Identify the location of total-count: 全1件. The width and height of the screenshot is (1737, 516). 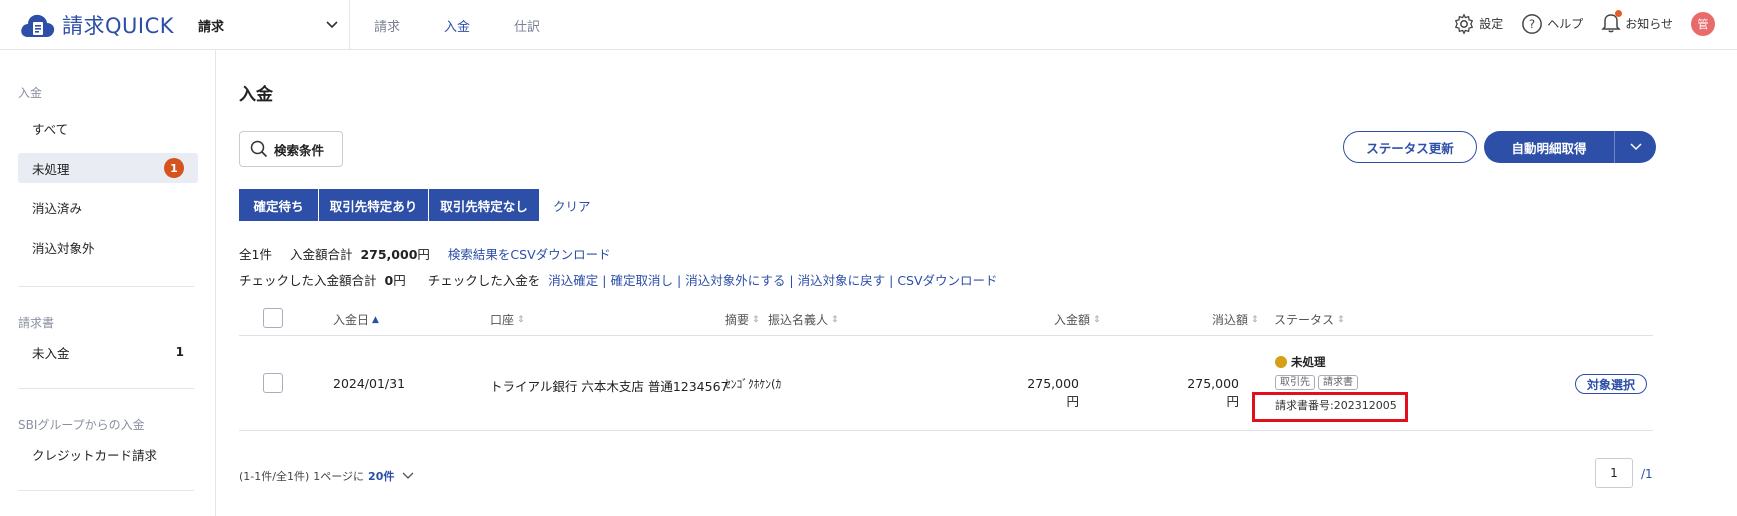
(255, 254).